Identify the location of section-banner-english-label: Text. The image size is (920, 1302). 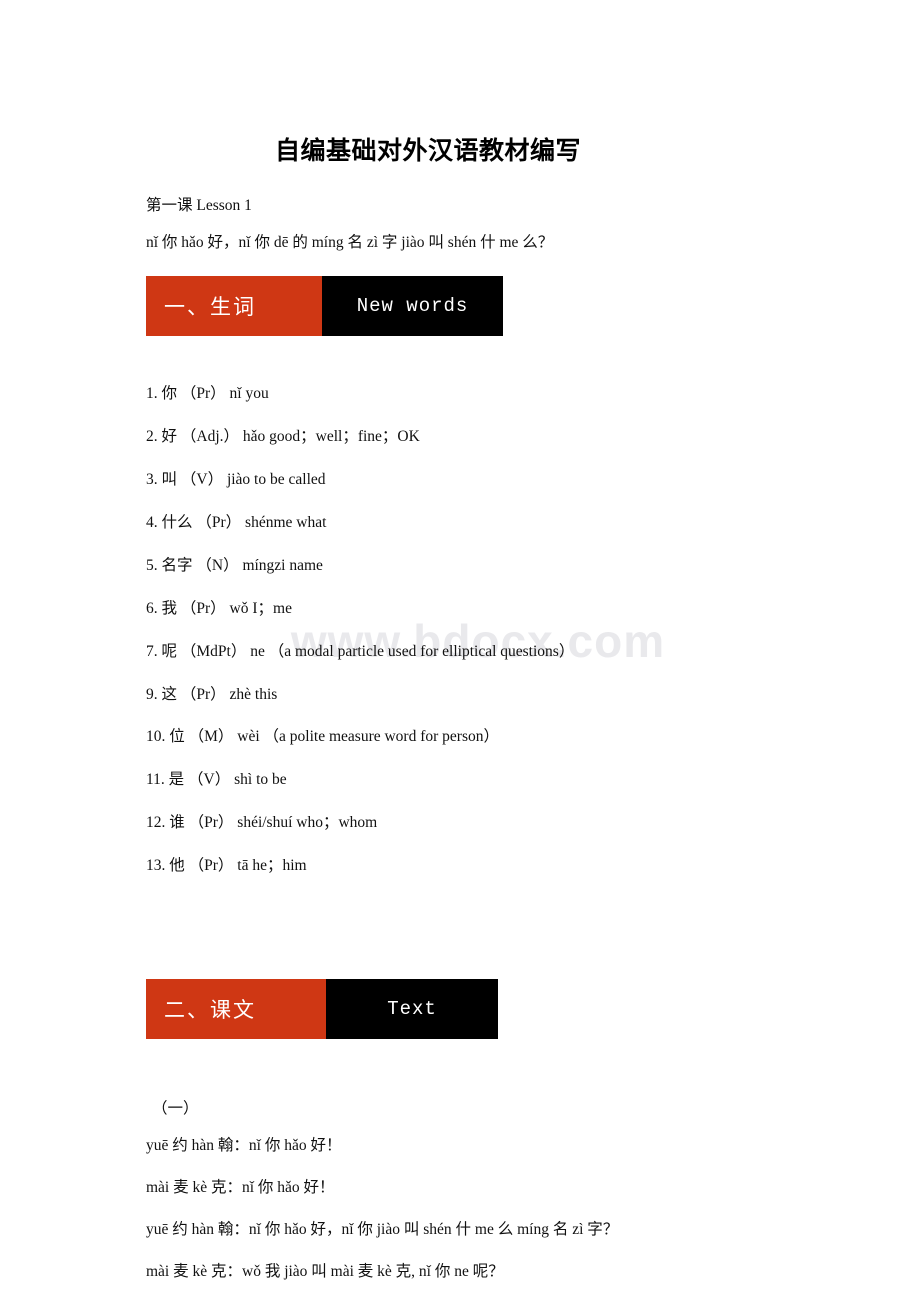
(412, 1009).